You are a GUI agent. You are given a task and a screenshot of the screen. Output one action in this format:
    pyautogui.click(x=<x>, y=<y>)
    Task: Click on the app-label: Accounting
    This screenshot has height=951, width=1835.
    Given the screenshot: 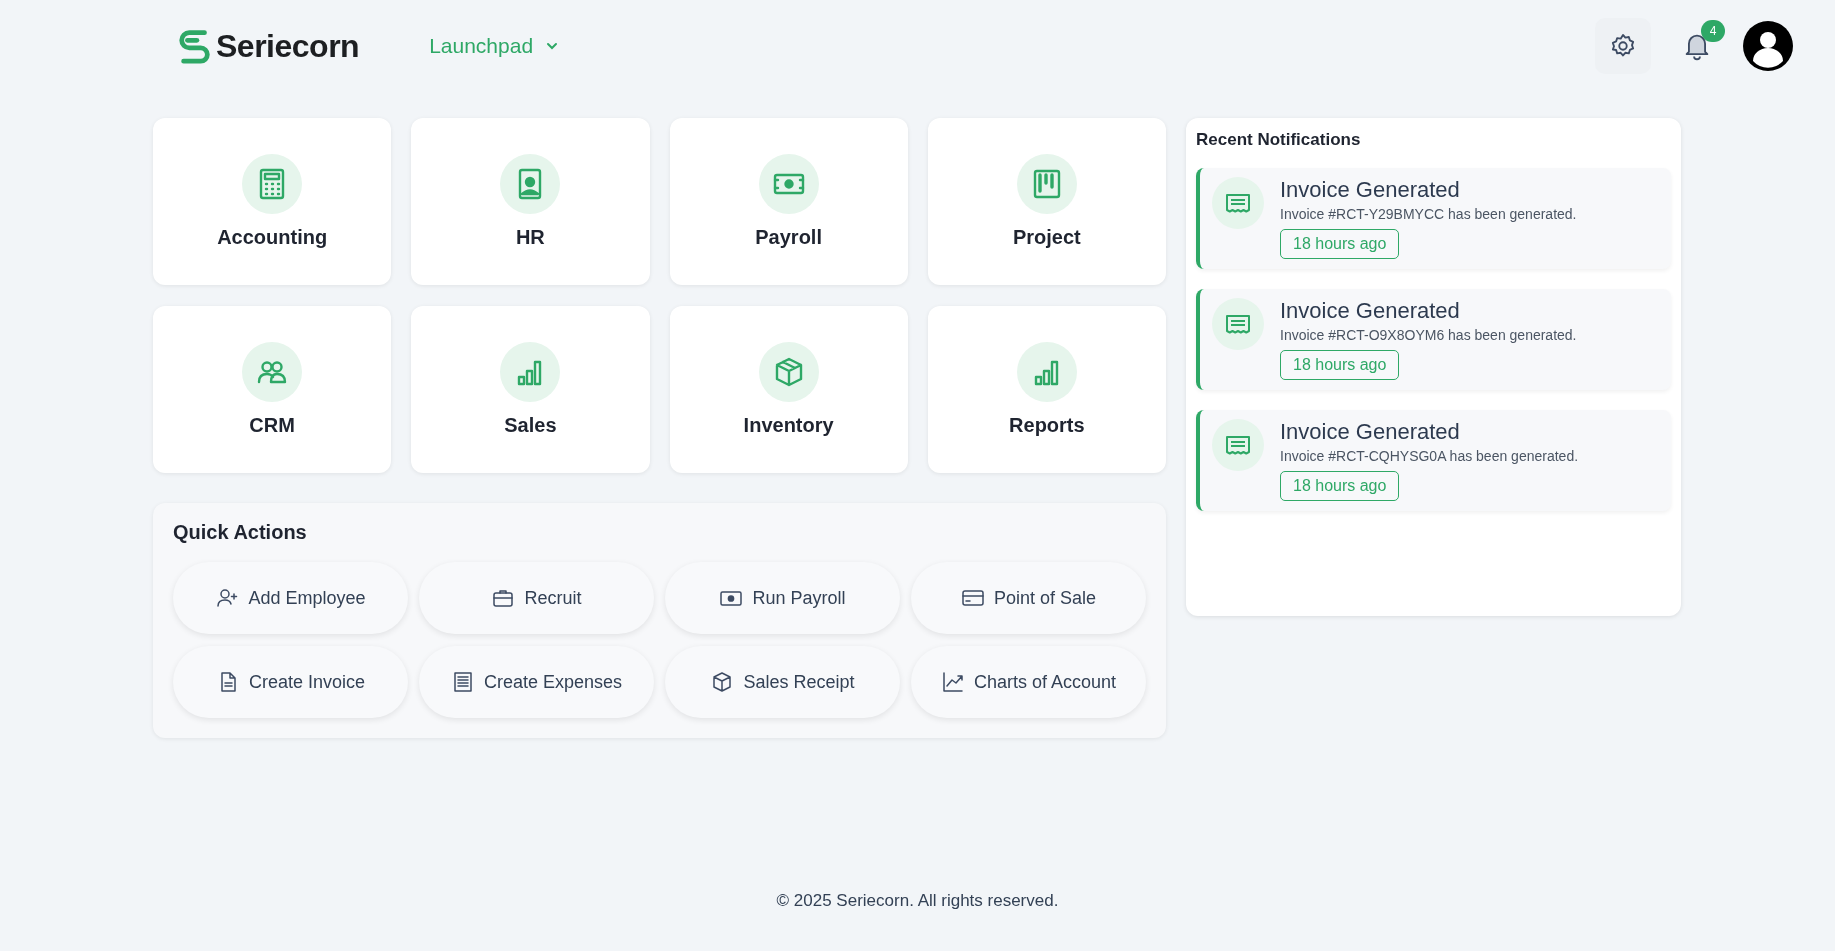 What is the action you would take?
    pyautogui.click(x=272, y=237)
    